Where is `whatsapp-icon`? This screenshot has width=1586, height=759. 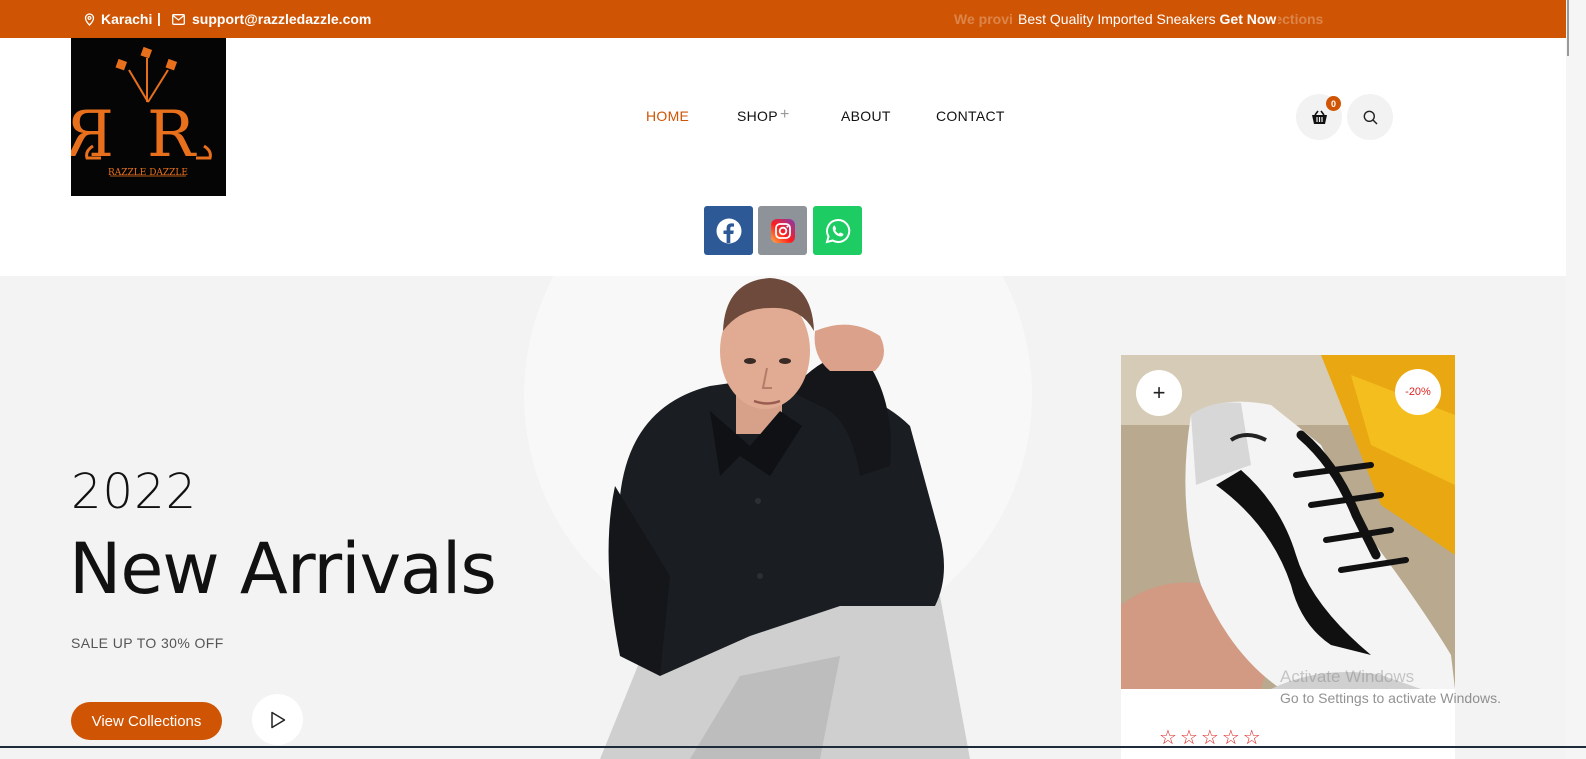 whatsapp-icon is located at coordinates (837, 230).